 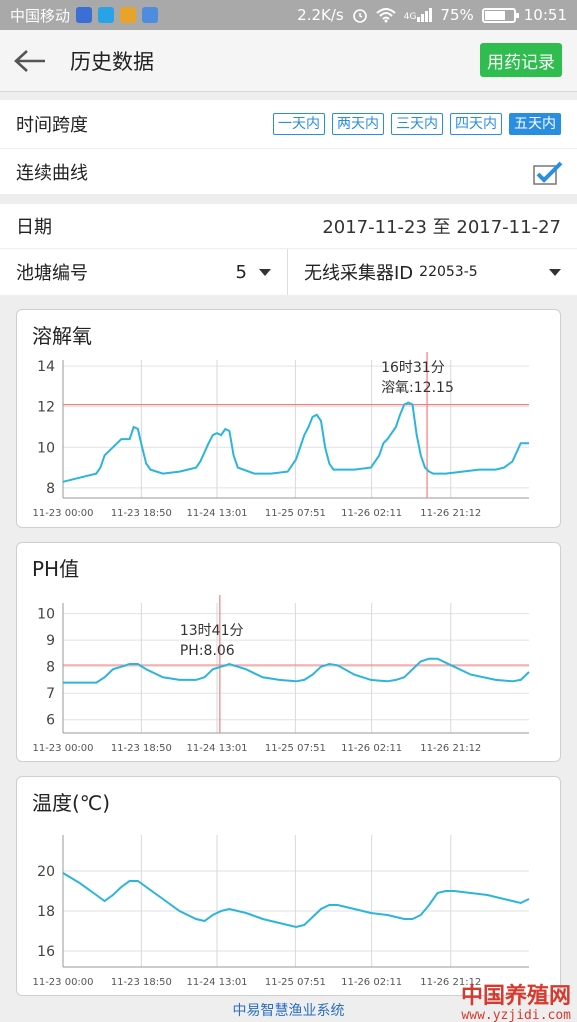 What do you see at coordinates (516, 1015) in the screenshot?
I see `watermark-url: www.yzjidi.com` at bounding box center [516, 1015].